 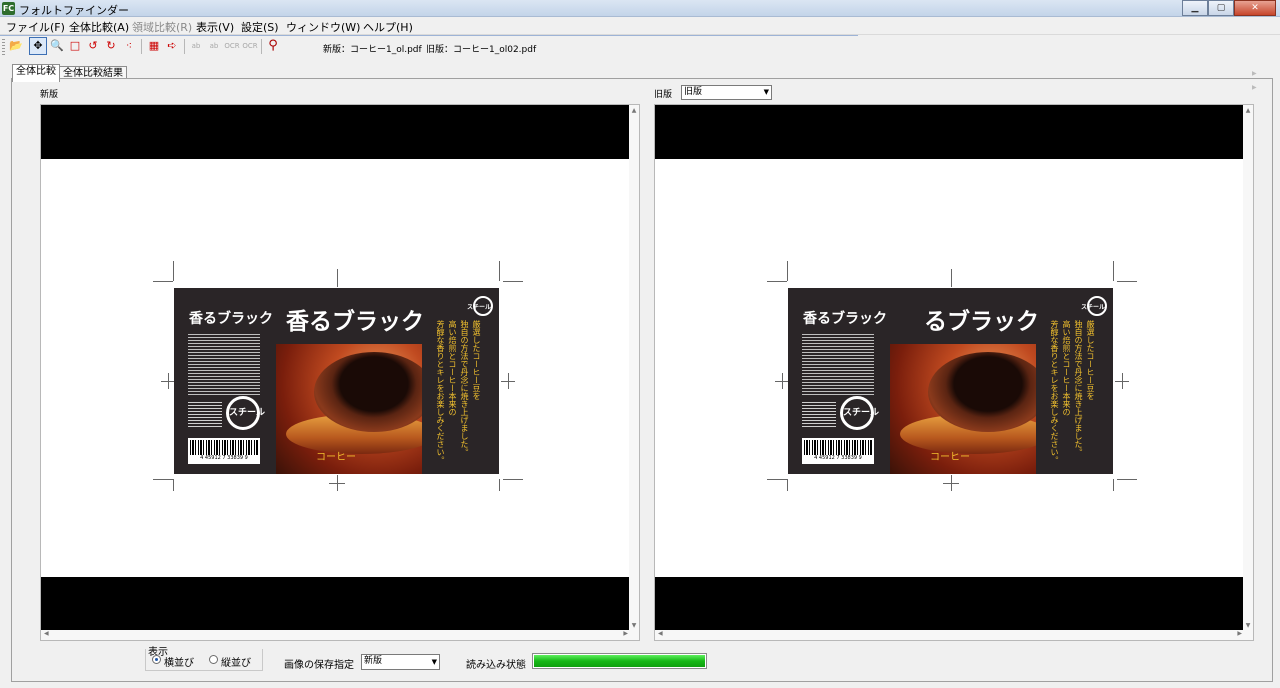 I want to click on ocr-3-icon: OCR, so click(x=232, y=46).